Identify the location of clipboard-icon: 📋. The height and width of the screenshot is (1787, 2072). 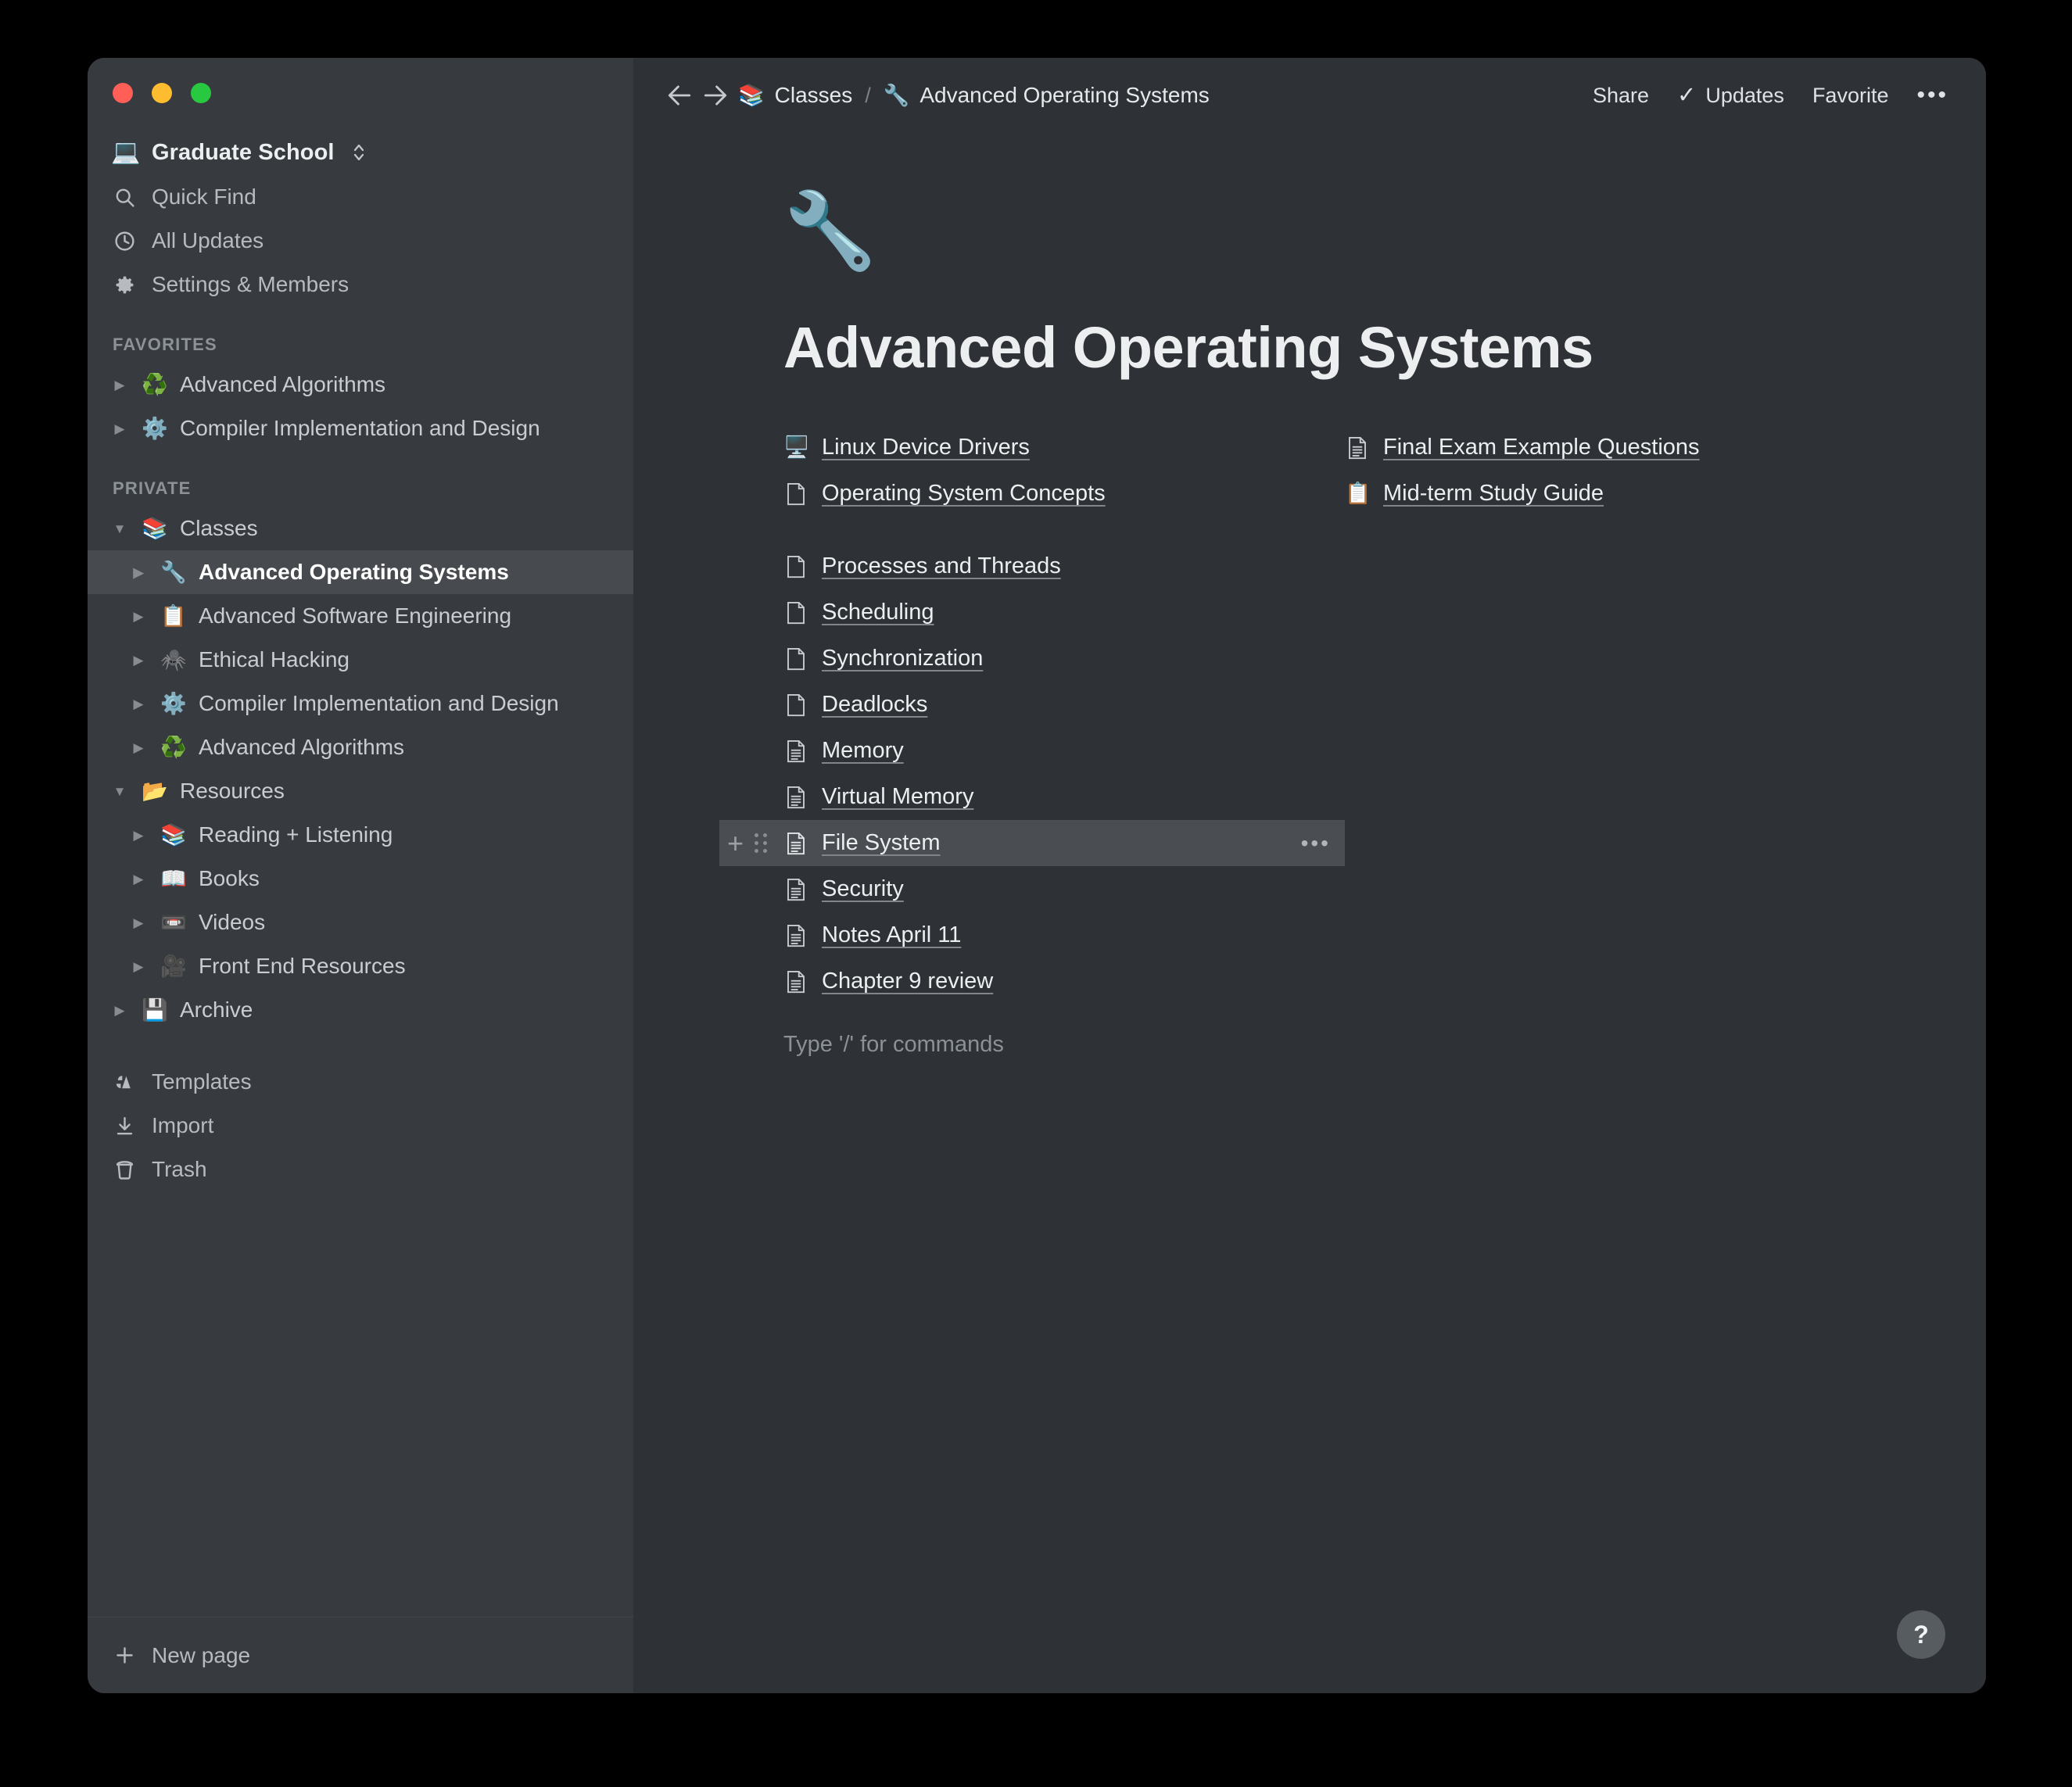
(174, 615).